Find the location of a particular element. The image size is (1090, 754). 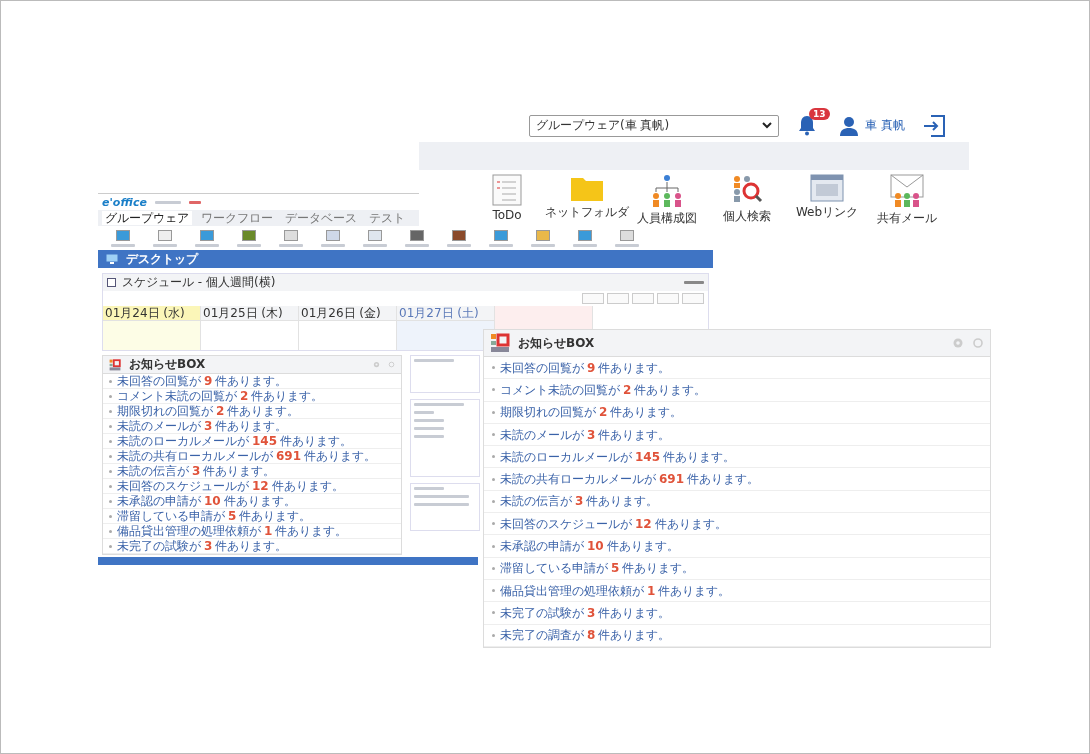

app-shortcut: Webリンク is located at coordinates (827, 200).